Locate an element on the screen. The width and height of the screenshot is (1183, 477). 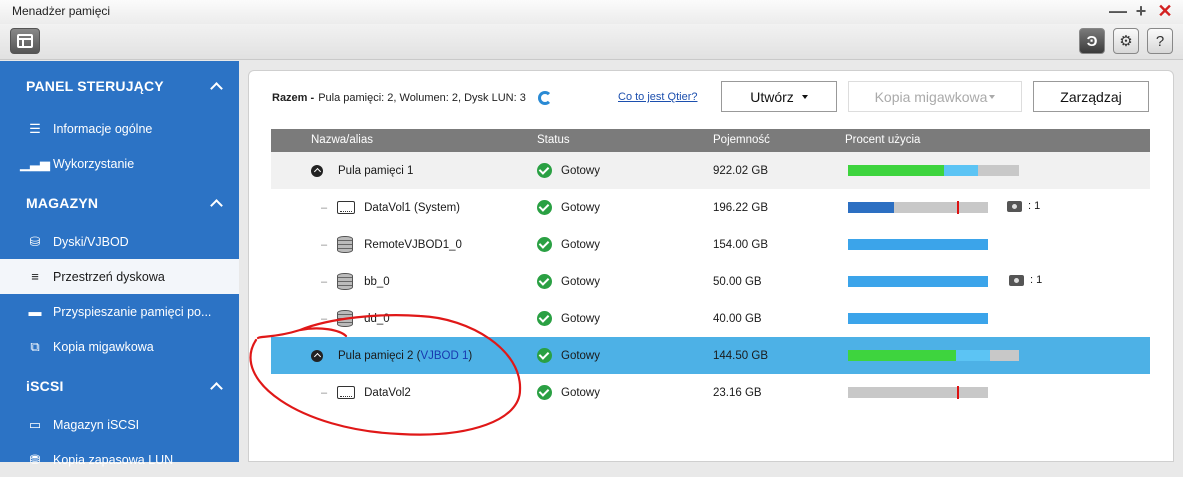
sidebar-item-lun-backup: ⛃ Kopia zapasowa LUN is located at coordinates (119, 459).